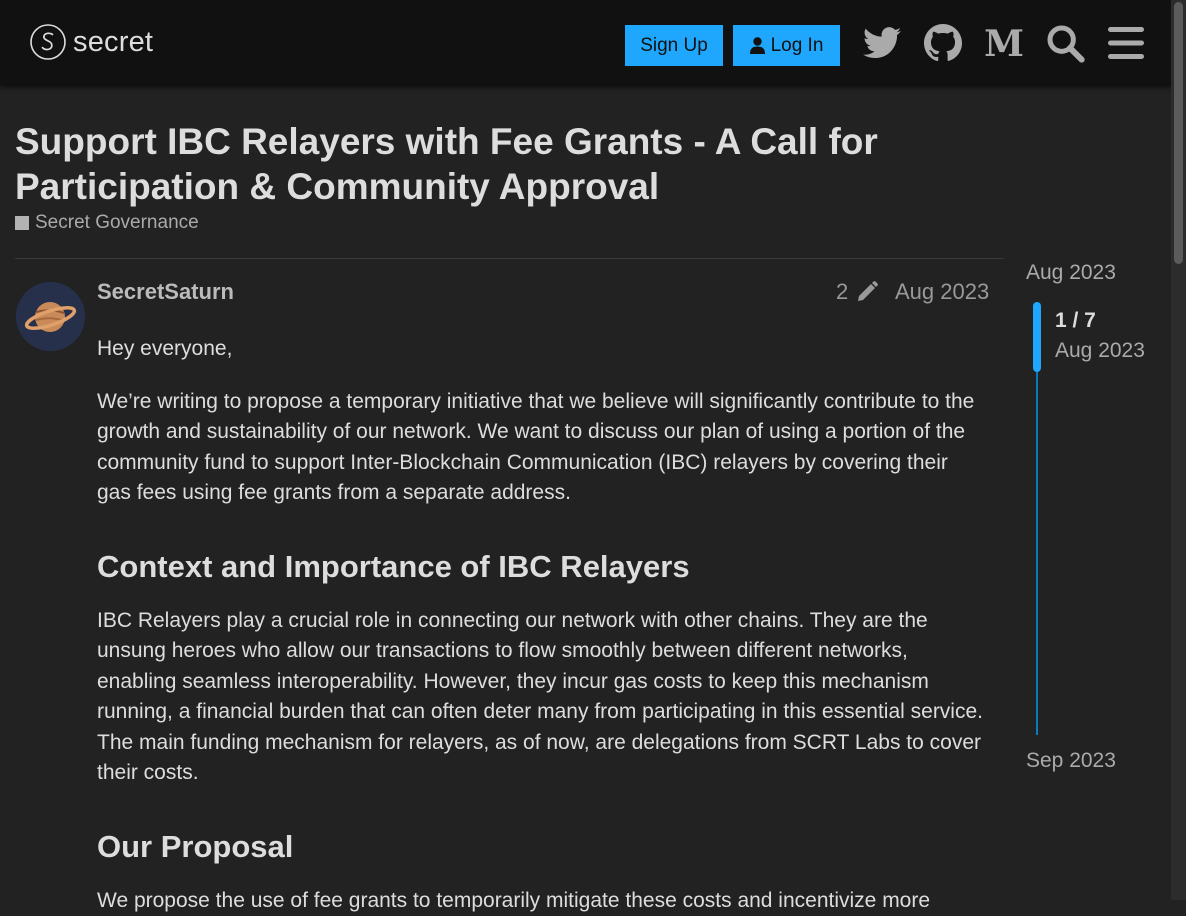 The width and height of the screenshot is (1186, 916). Describe the element at coordinates (509, 258) in the screenshot. I see `title-divider` at that location.